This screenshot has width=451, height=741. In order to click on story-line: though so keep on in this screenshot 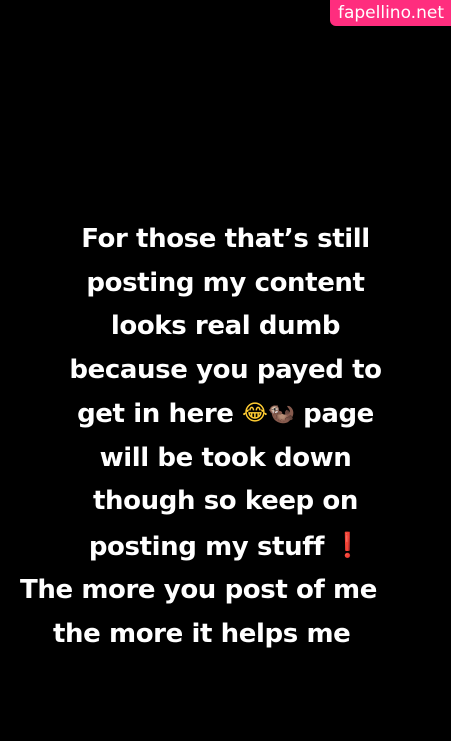, I will do `click(225, 501)`.